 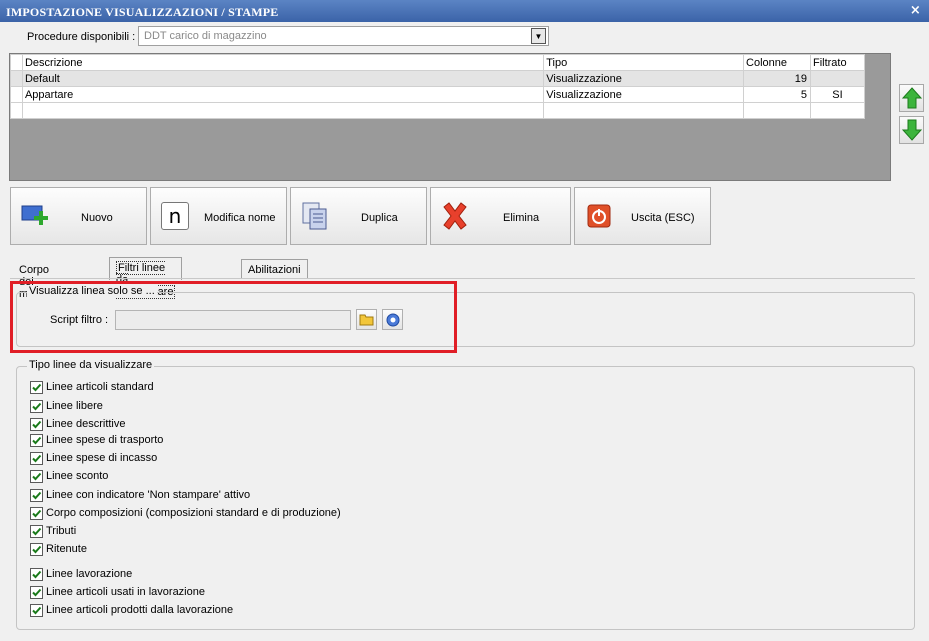 I want to click on checkbox-item: Linee articoli standard, so click(x=92, y=387).